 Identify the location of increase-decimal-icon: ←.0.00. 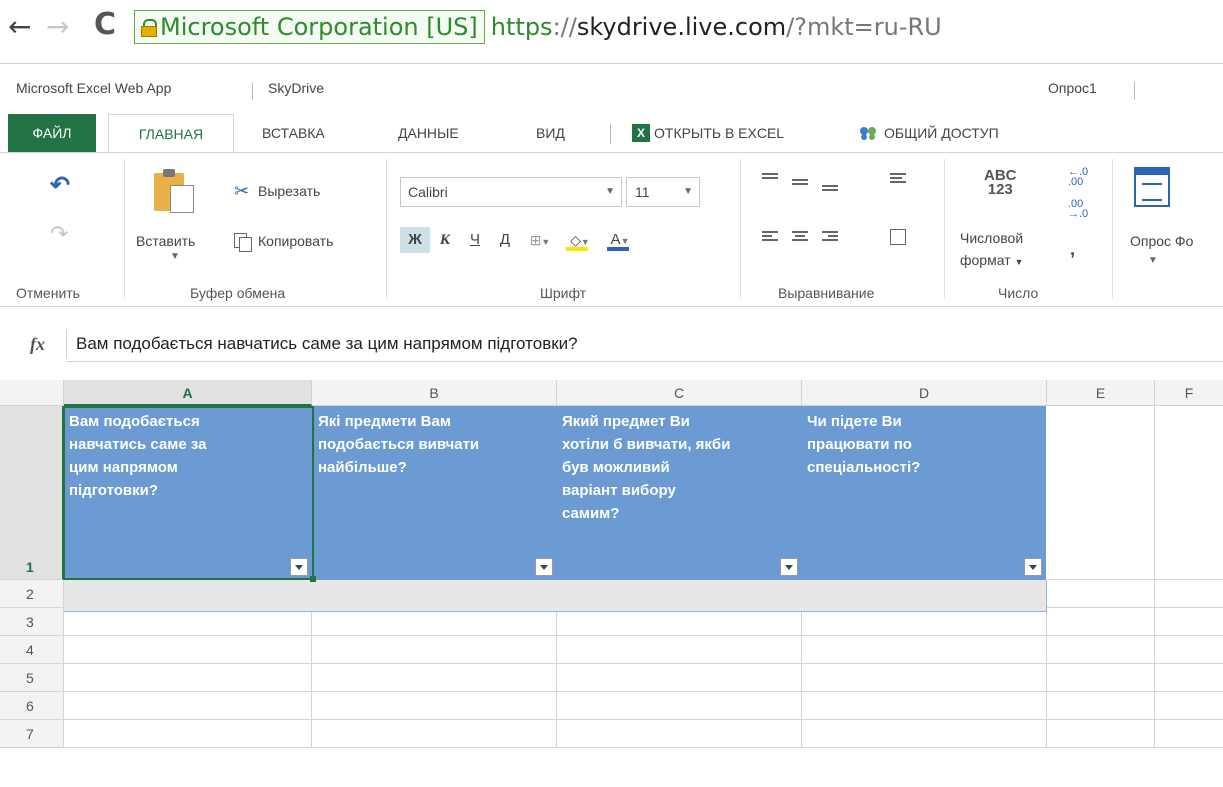
(1078, 177).